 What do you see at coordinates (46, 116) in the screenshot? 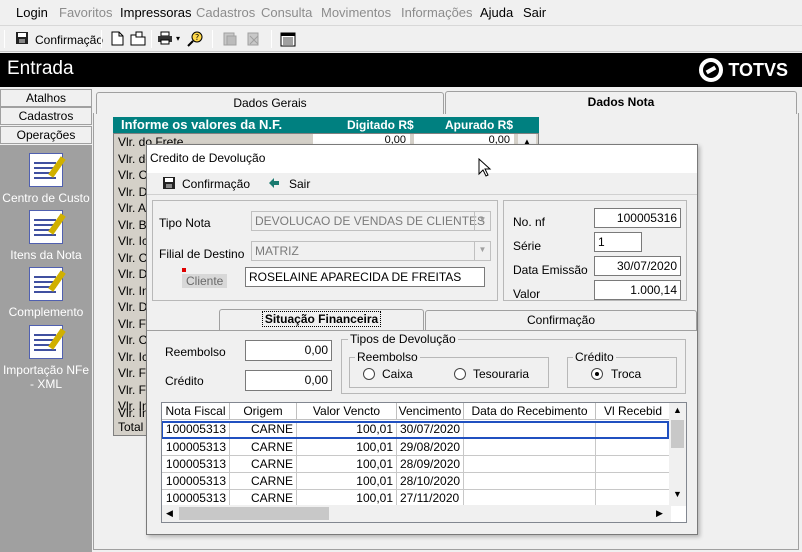
I see `cadastros-button: Cadastros` at bounding box center [46, 116].